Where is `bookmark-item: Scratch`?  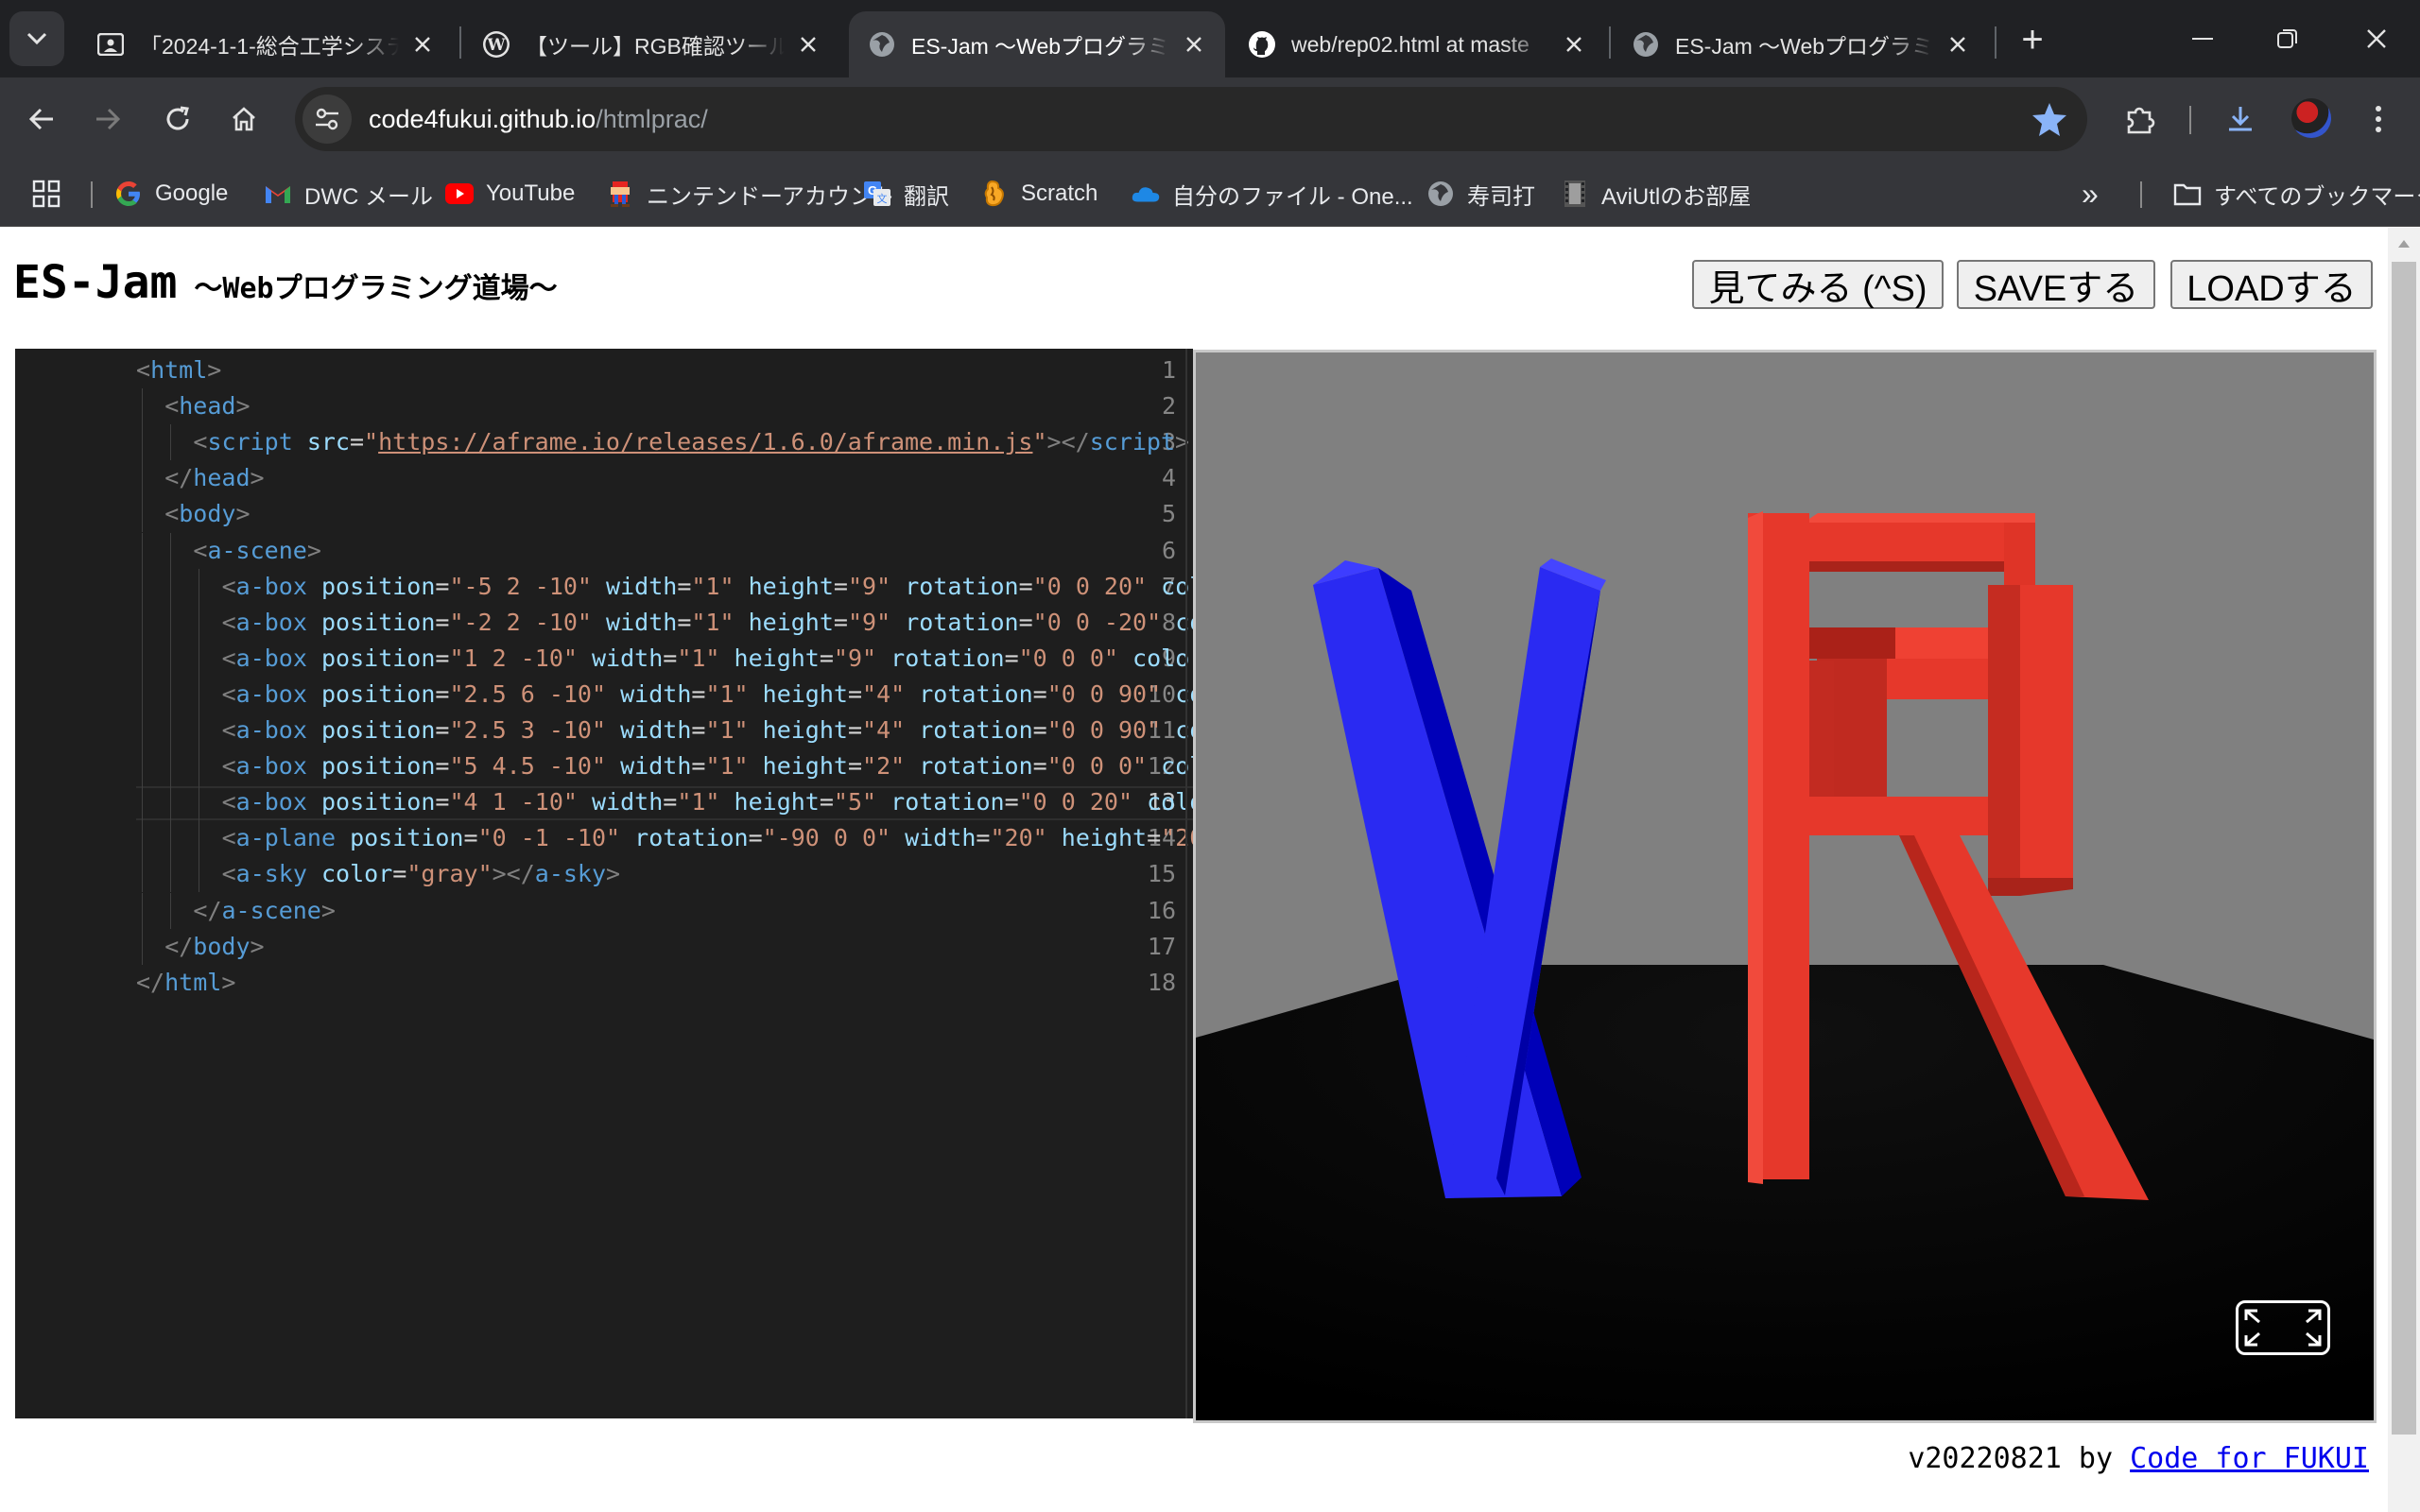 bookmark-item: Scratch is located at coordinates (1039, 193).